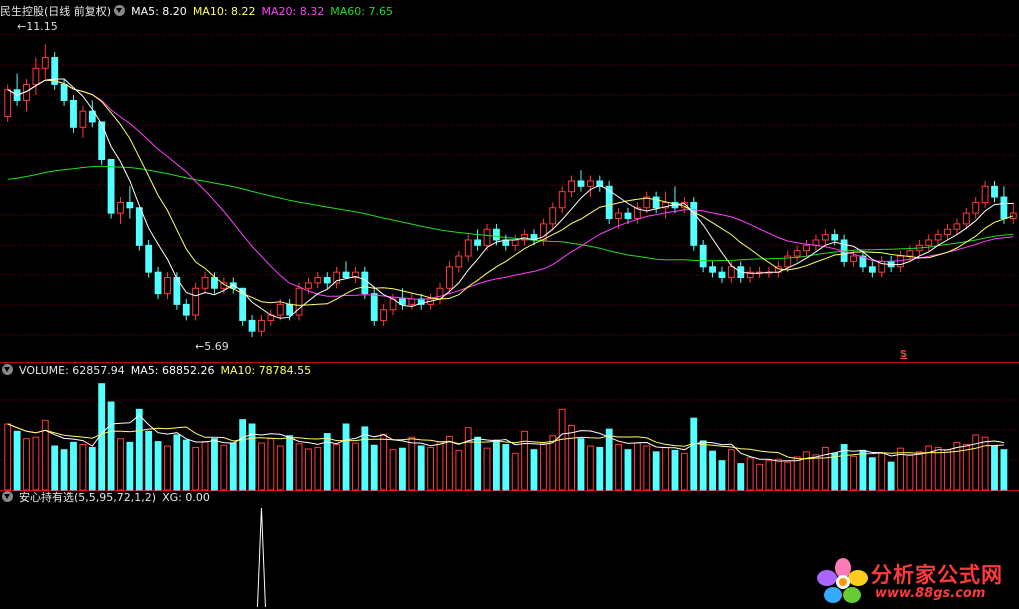 The height and width of the screenshot is (609, 1019). What do you see at coordinates (72, 370) in the screenshot?
I see `volume-value: VOLUME: 62857.94` at bounding box center [72, 370].